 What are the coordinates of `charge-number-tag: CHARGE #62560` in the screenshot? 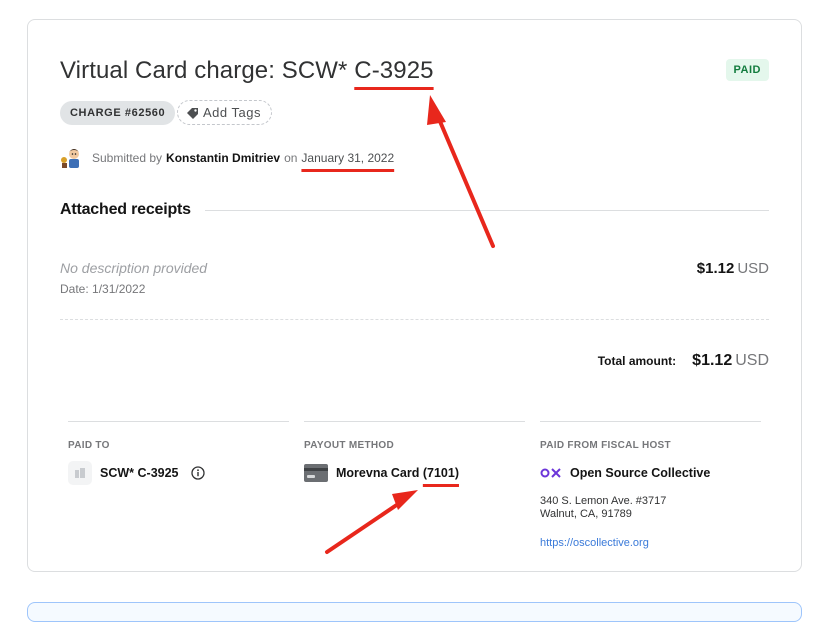 It's located at (118, 113).